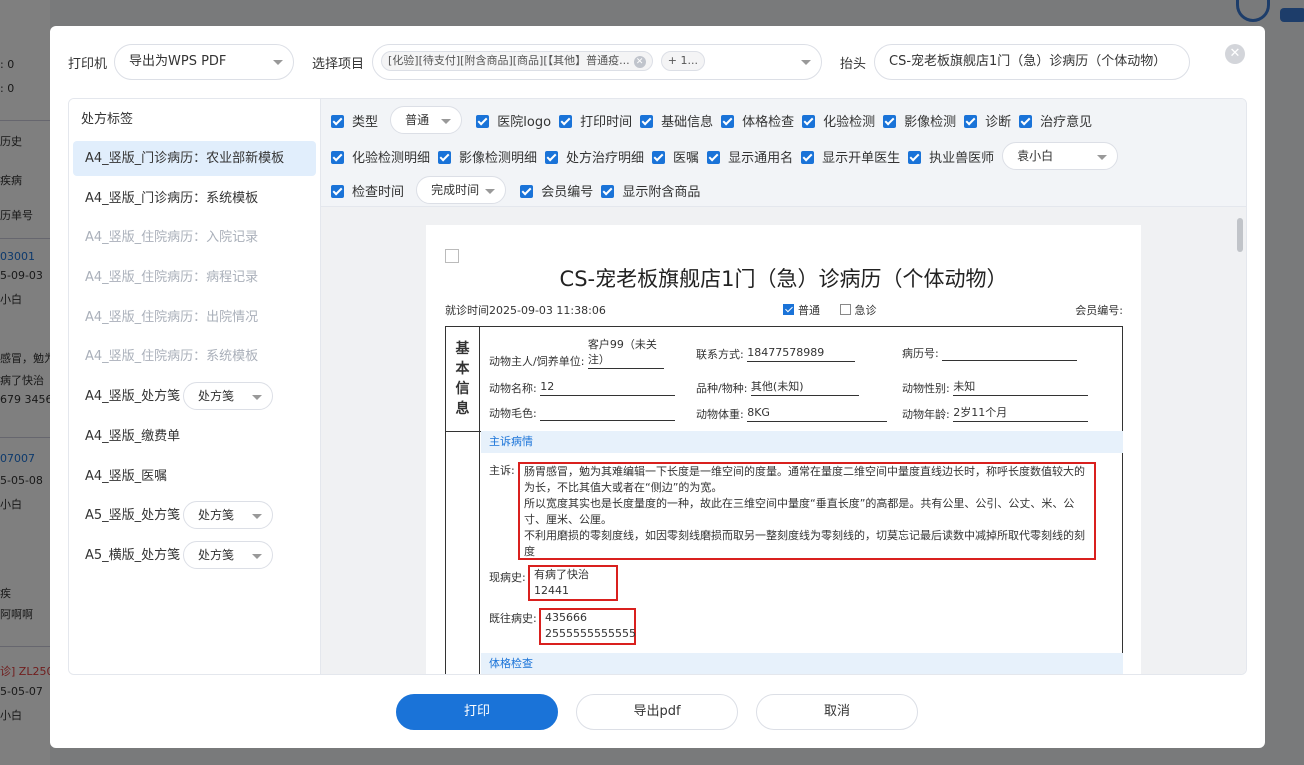 The width and height of the screenshot is (1304, 765). What do you see at coordinates (657, 712) in the screenshot?
I see `export-pdf-button: 导出pdf` at bounding box center [657, 712].